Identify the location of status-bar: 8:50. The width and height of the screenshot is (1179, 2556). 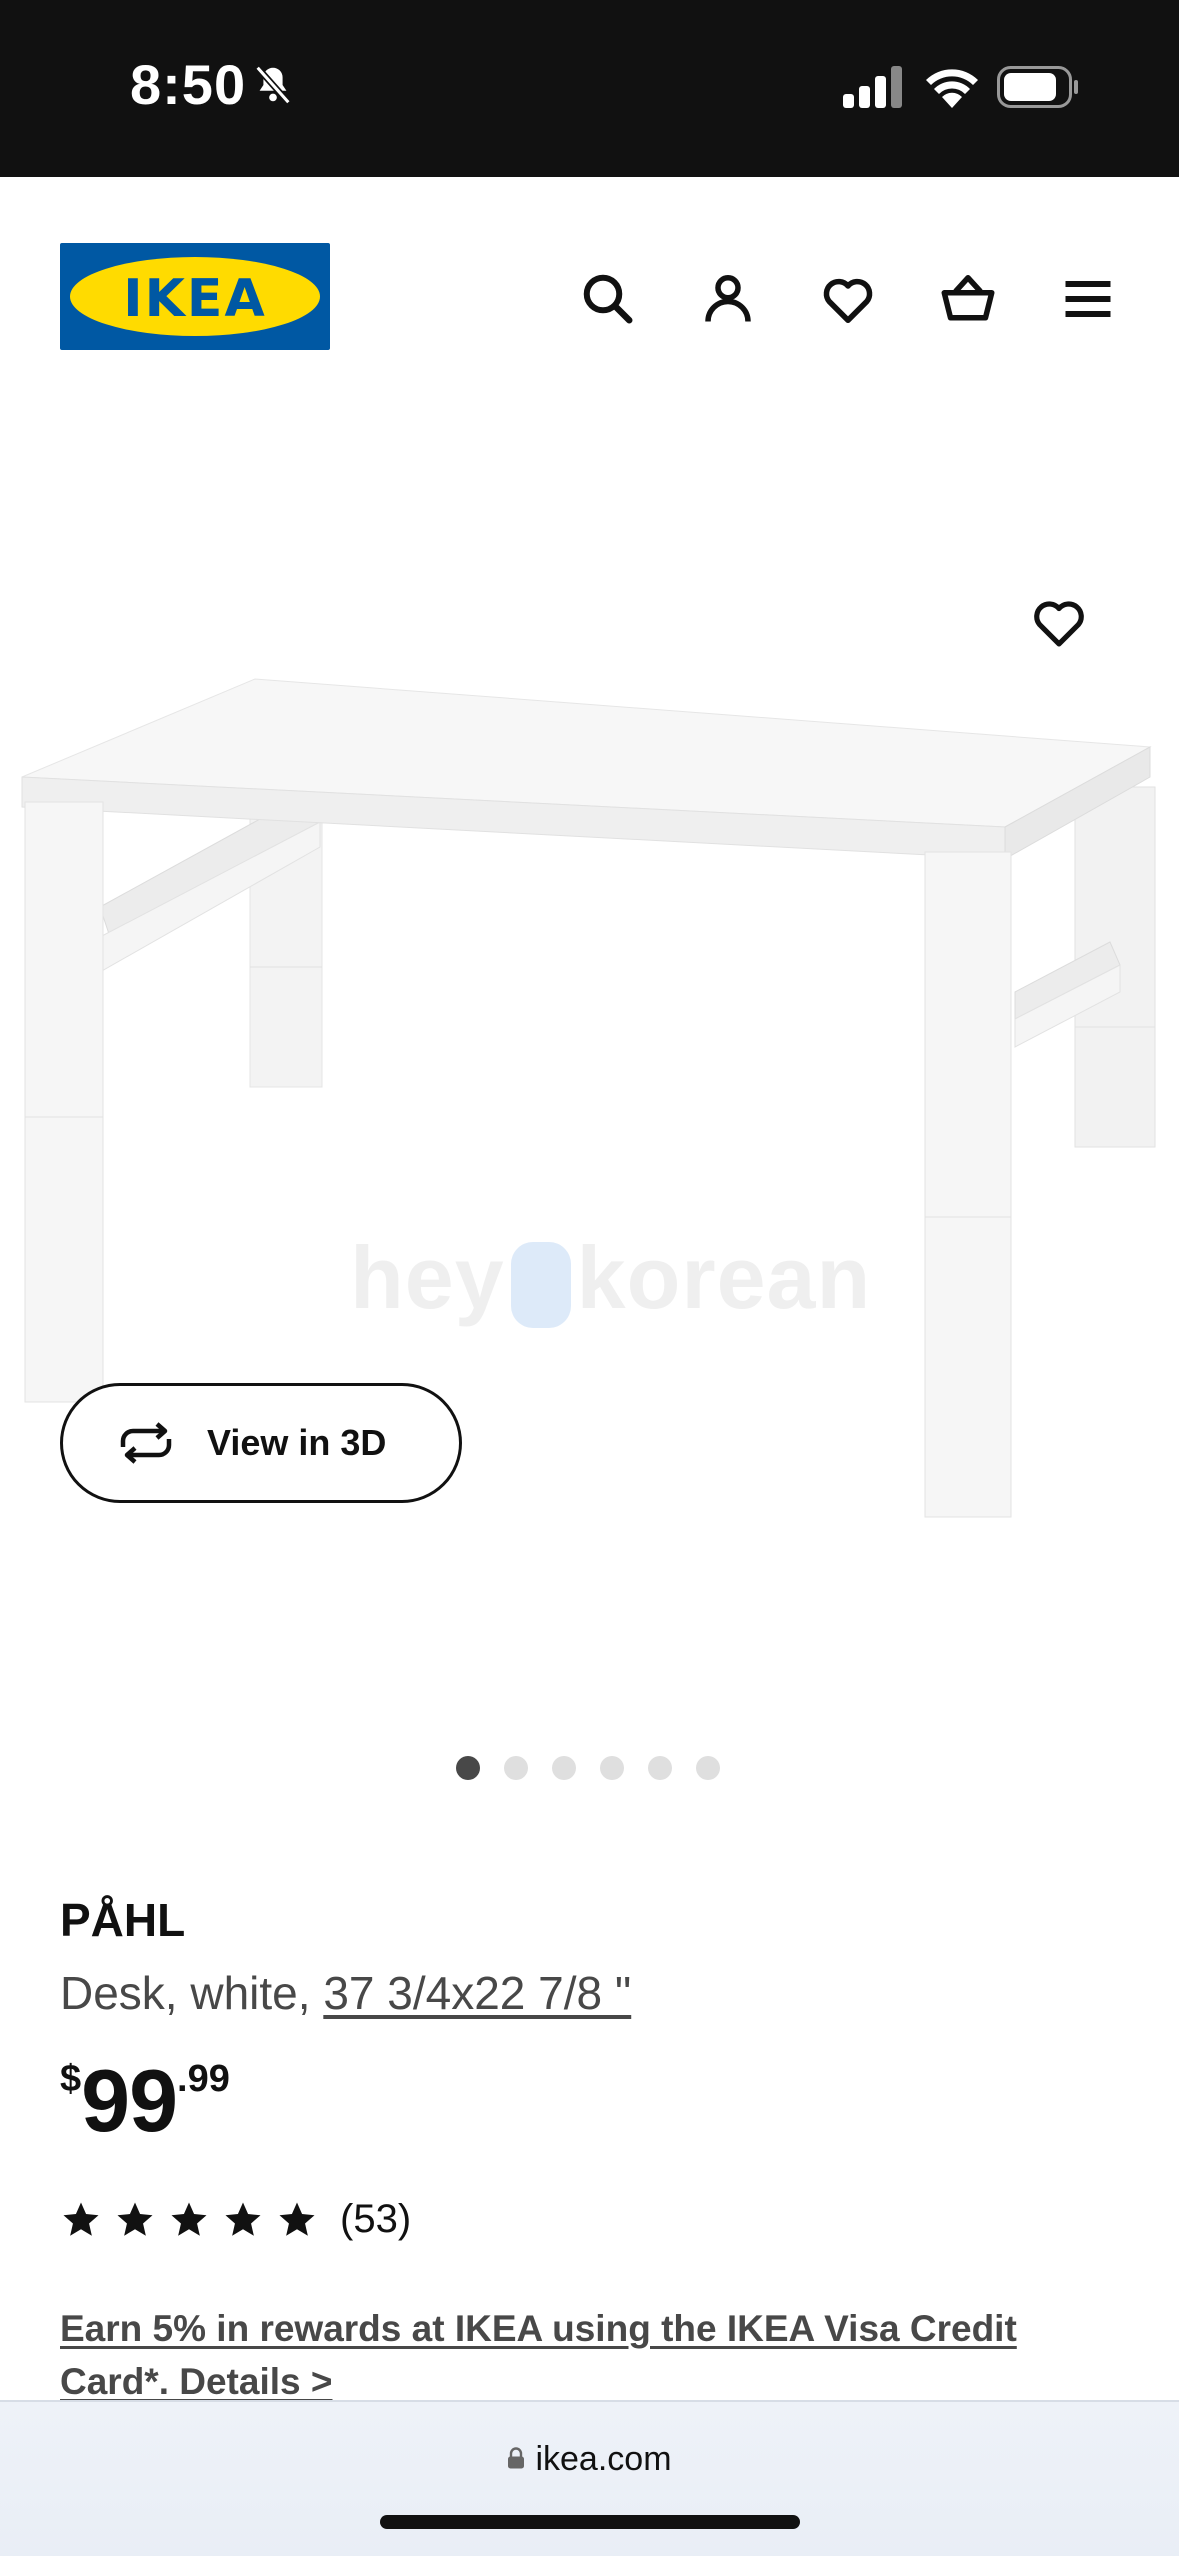
(589, 88).